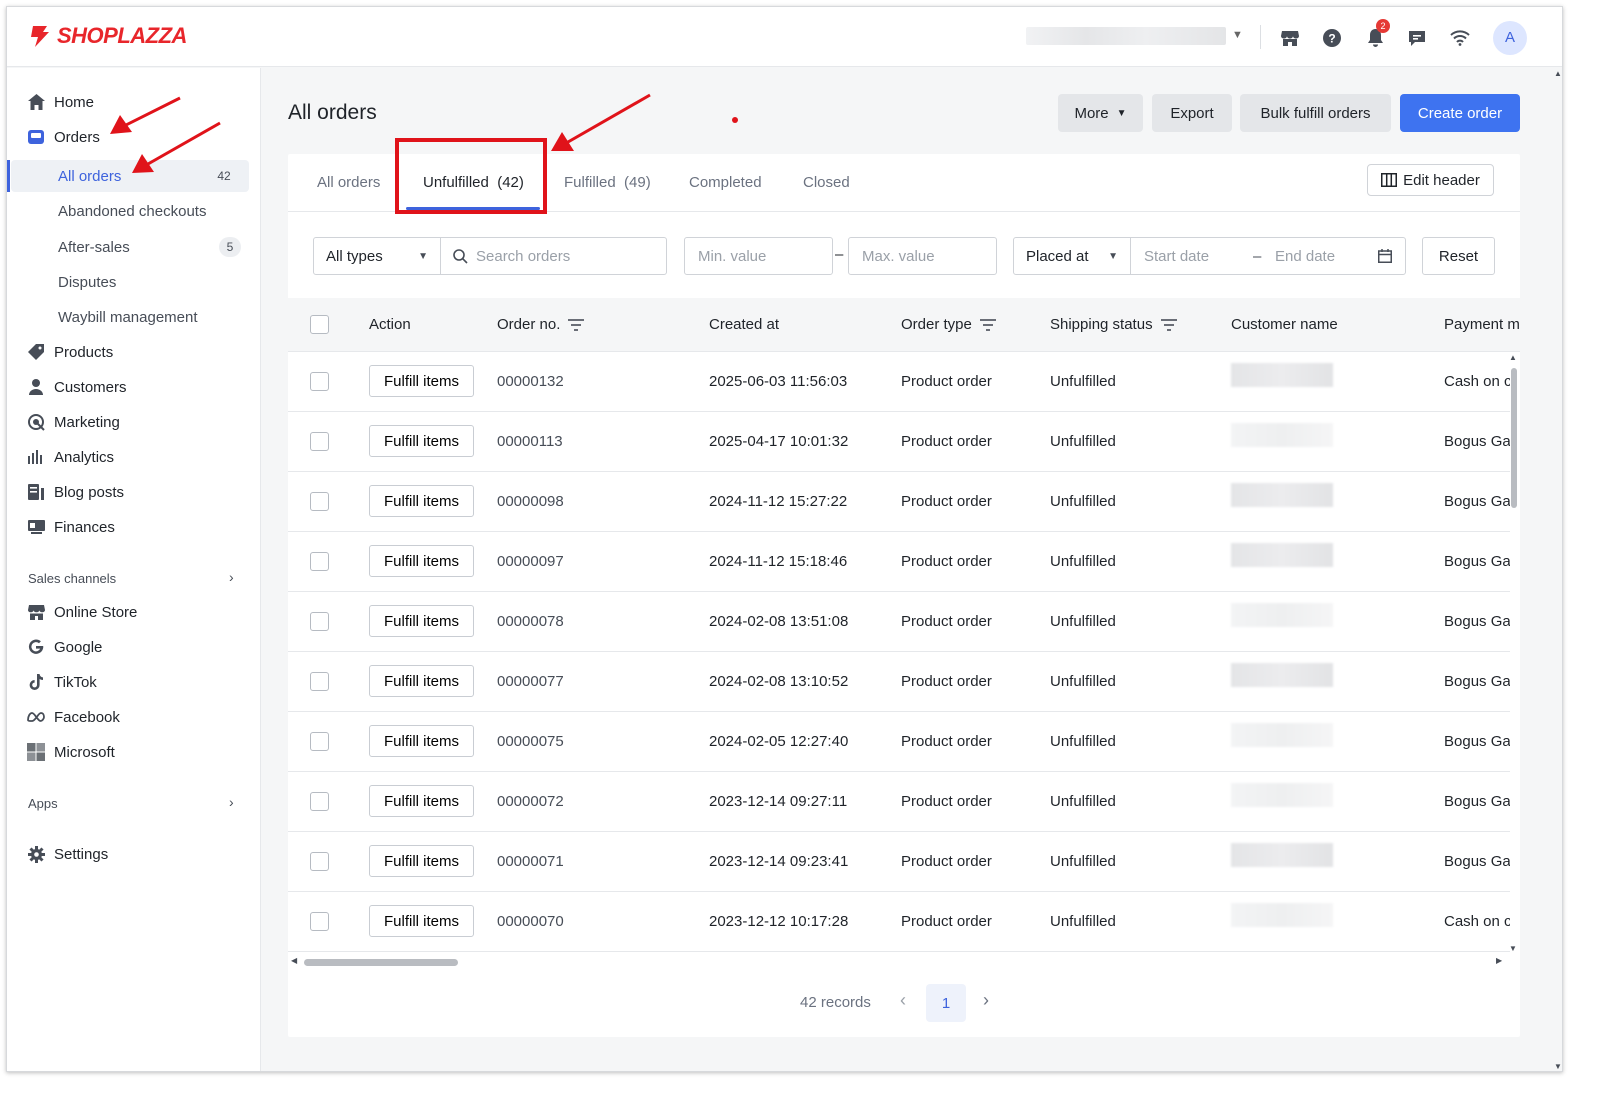 The height and width of the screenshot is (1098, 1600). I want to click on page-number: 1, so click(946, 1003).